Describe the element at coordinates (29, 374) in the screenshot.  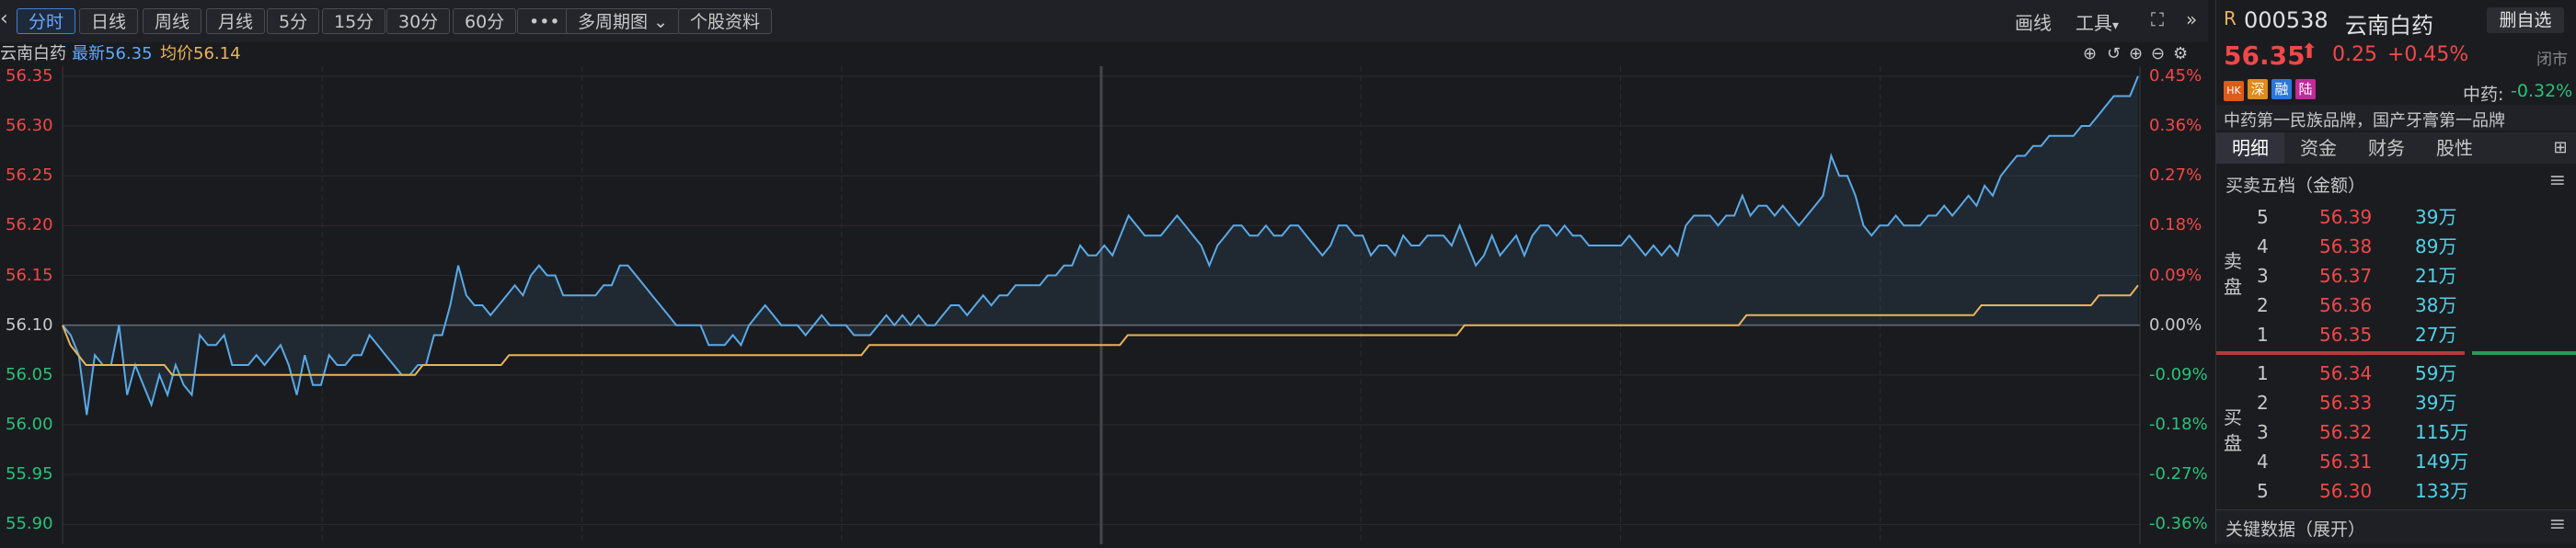
I see `price-axis-label: 56.05` at that location.